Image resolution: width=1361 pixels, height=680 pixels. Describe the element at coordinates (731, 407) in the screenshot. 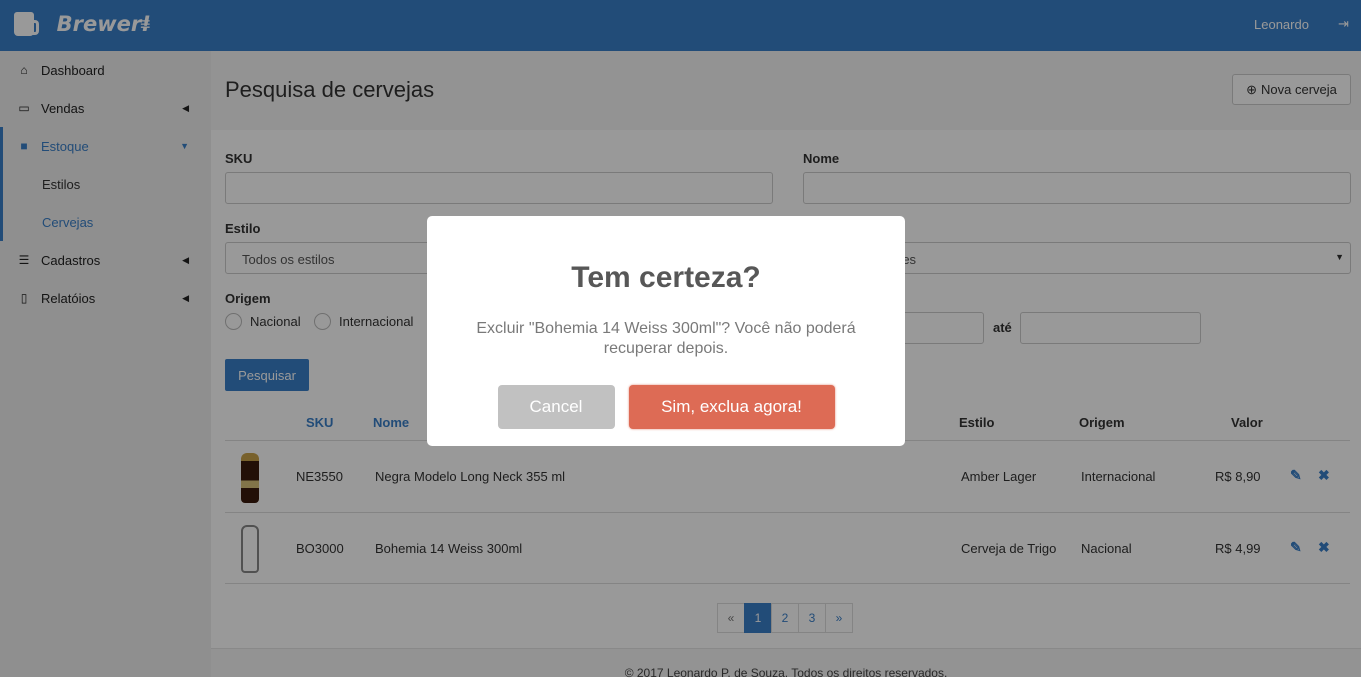

I see `confirm-delete-button: Sim, exclua agora!` at that location.